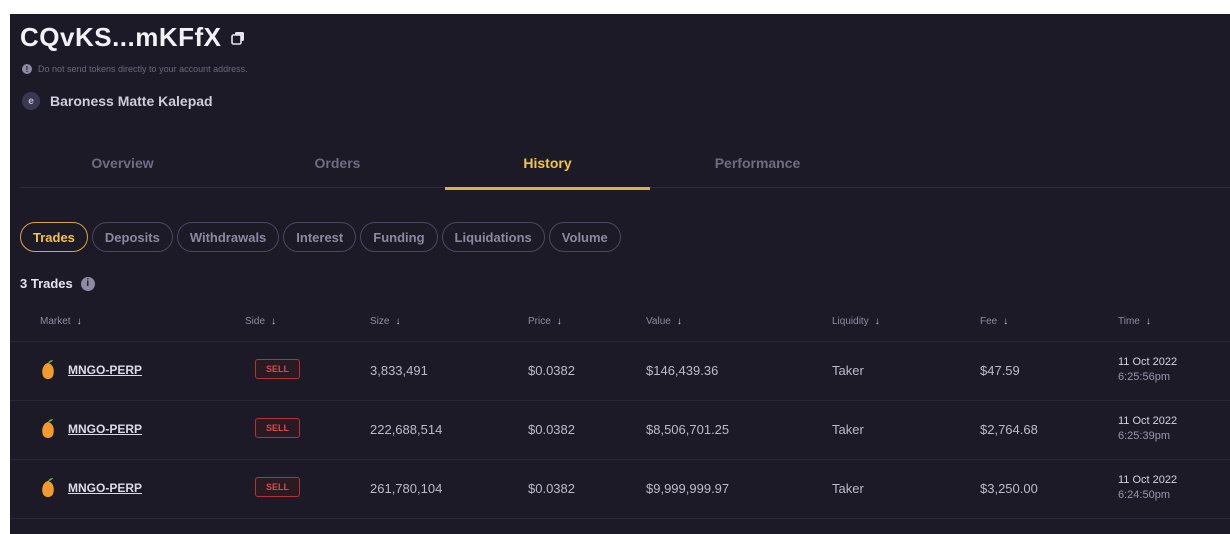  I want to click on trades-count: 3 Trades i, so click(57, 283).